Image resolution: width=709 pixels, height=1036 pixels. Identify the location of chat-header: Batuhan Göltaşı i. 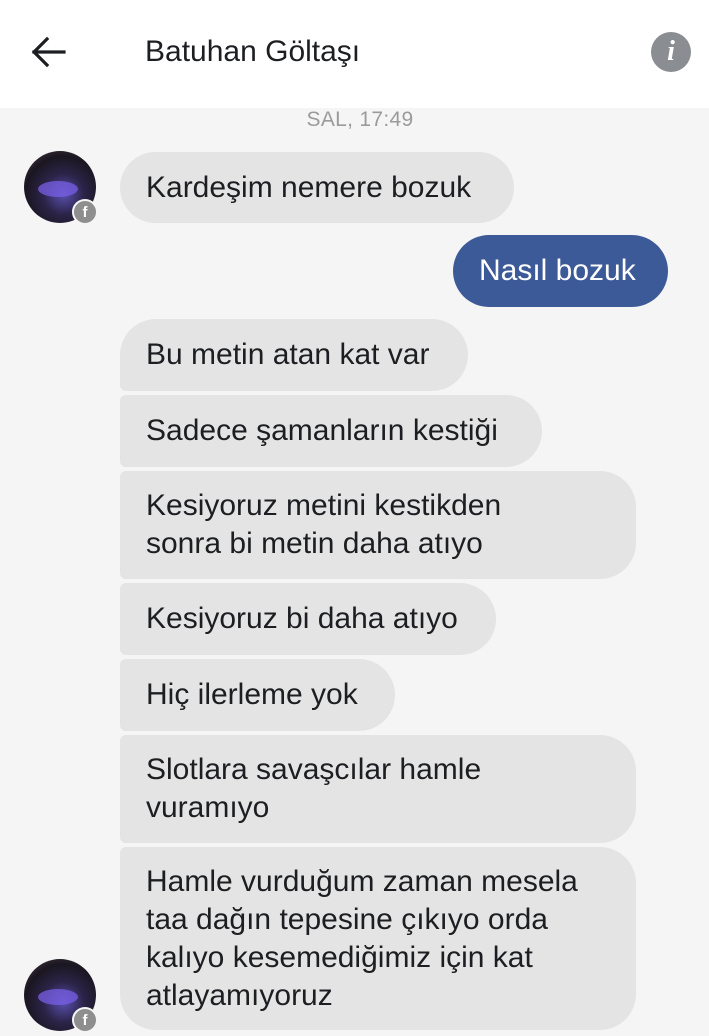
(354, 54).